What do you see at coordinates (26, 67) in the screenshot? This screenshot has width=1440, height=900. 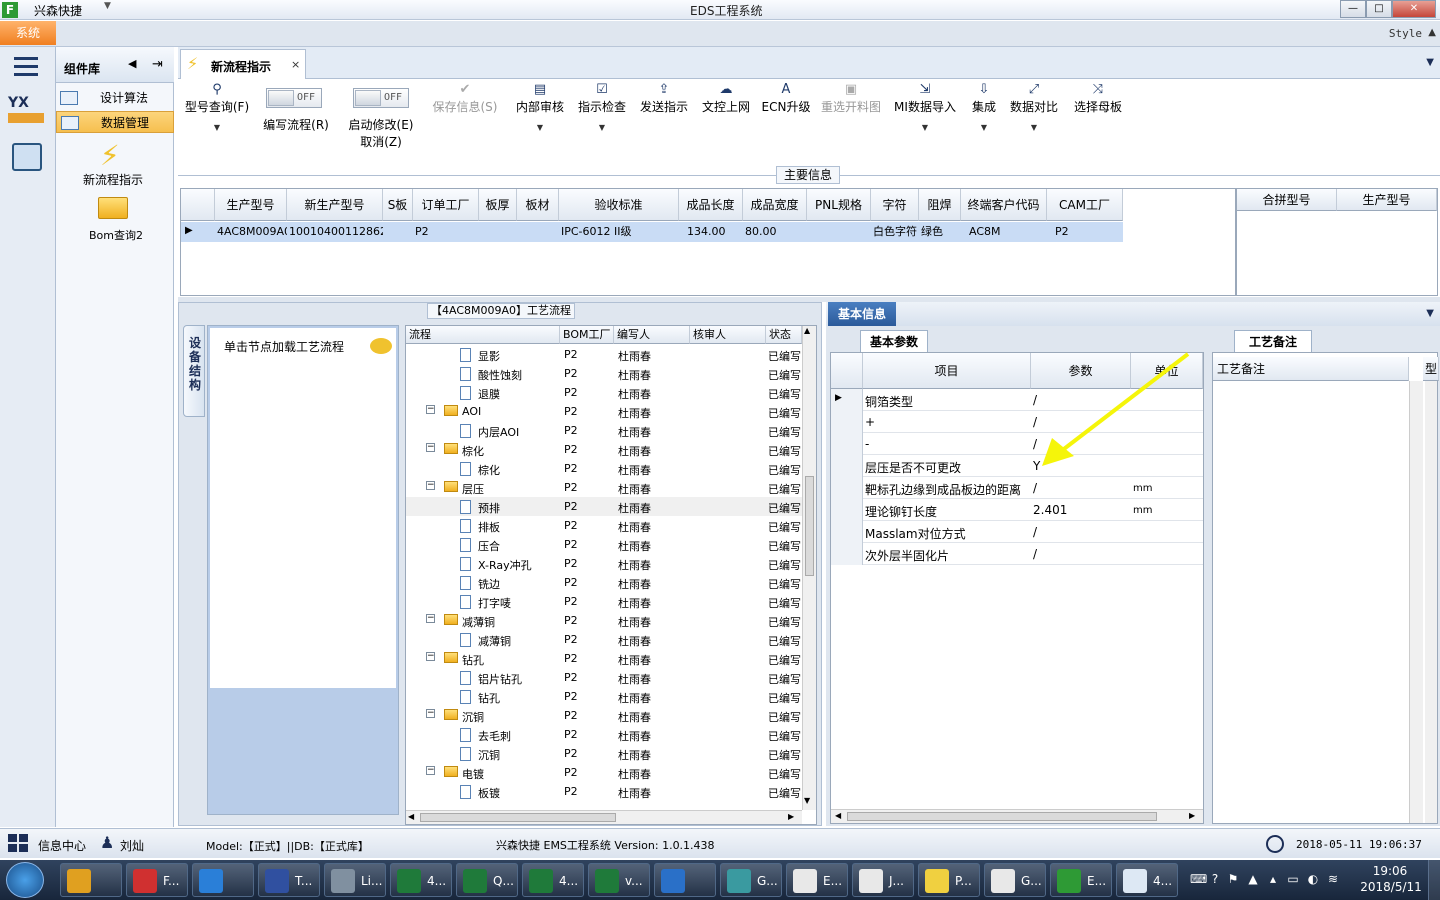 I see `hamburger-menu-icon` at bounding box center [26, 67].